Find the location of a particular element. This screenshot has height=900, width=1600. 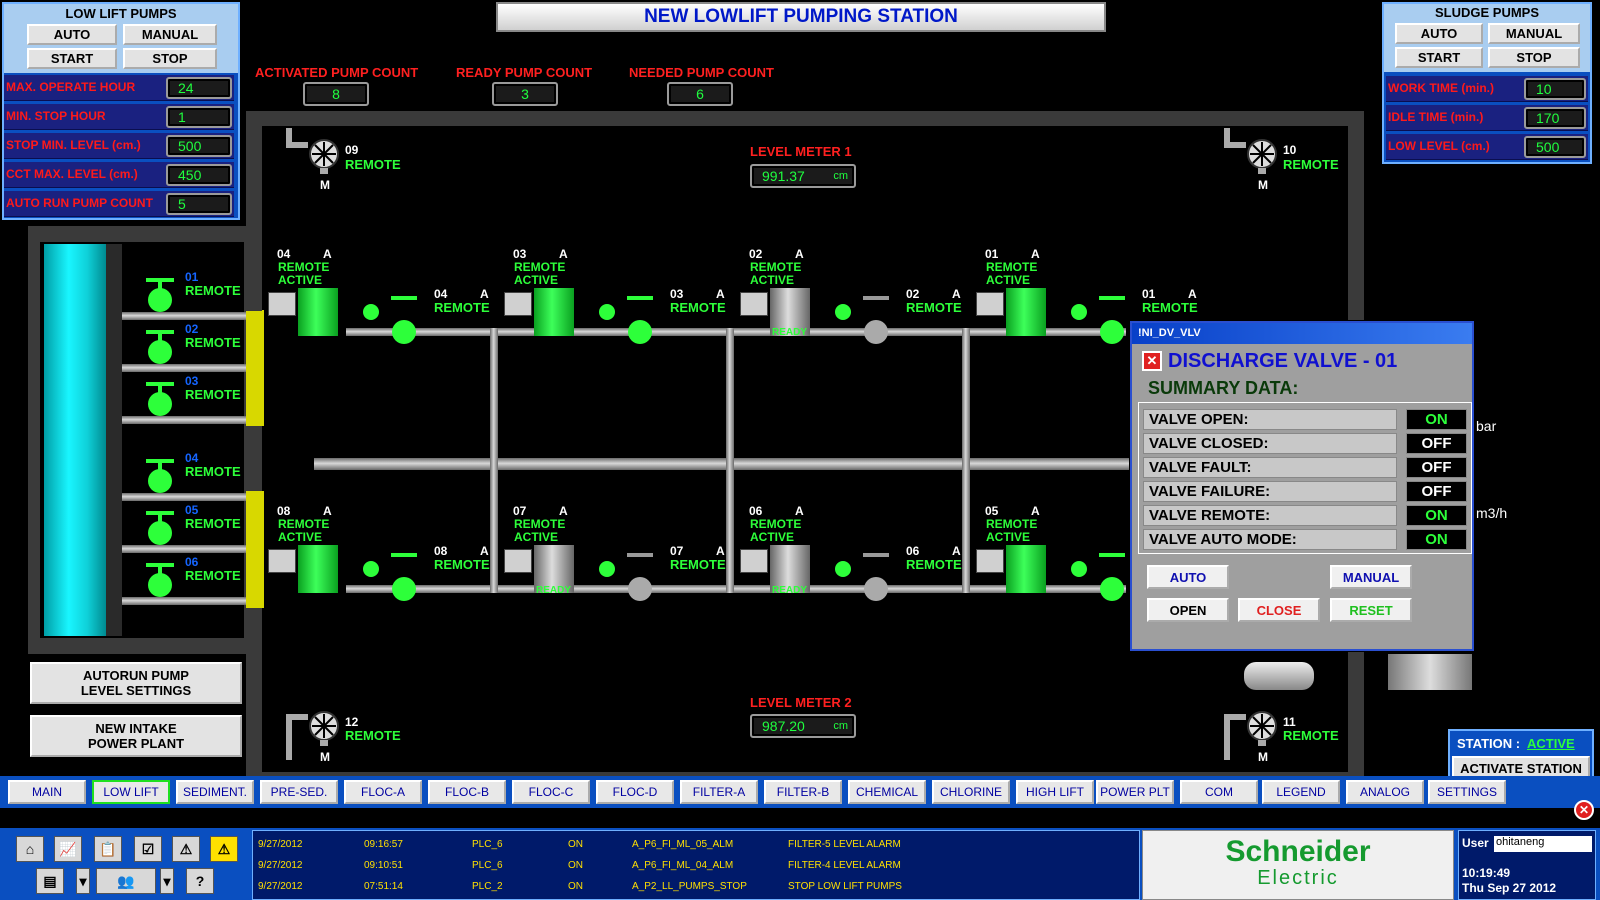

intake-label: NEW INTAKE POWER PLANT is located at coordinates (136, 736).